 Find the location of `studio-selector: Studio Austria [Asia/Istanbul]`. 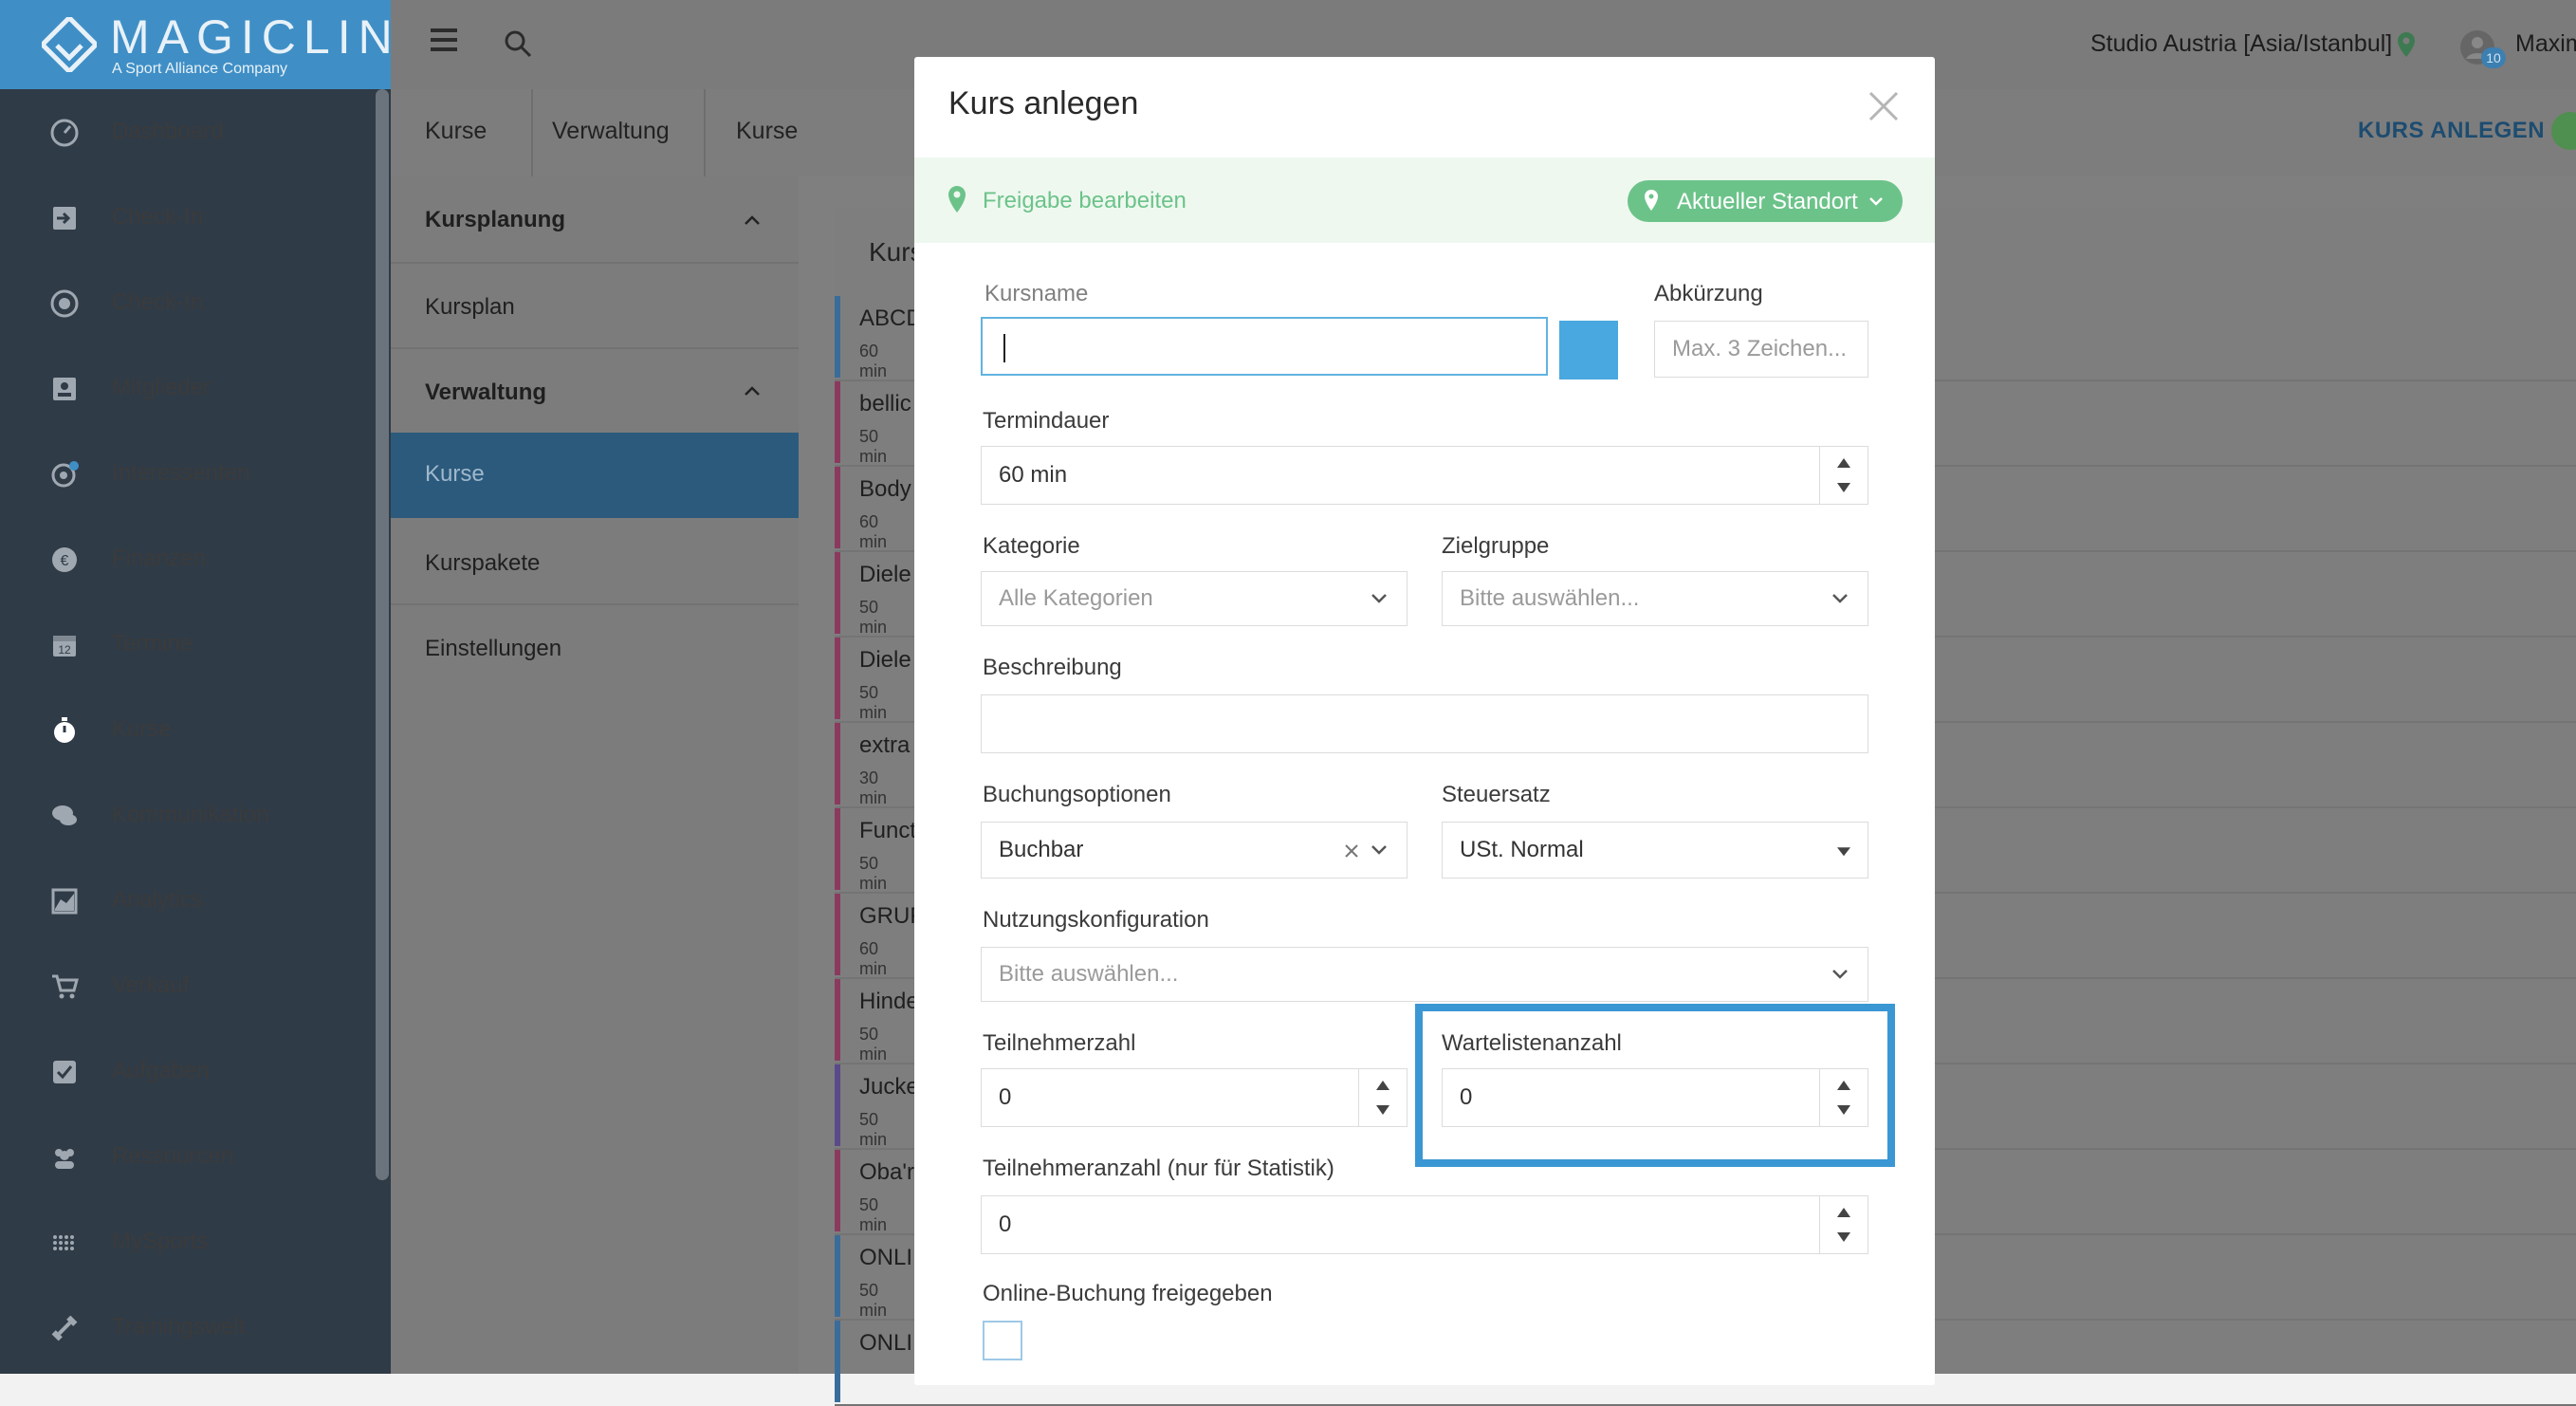

studio-selector: Studio Austria [Asia/Istanbul] is located at coordinates (2241, 44).